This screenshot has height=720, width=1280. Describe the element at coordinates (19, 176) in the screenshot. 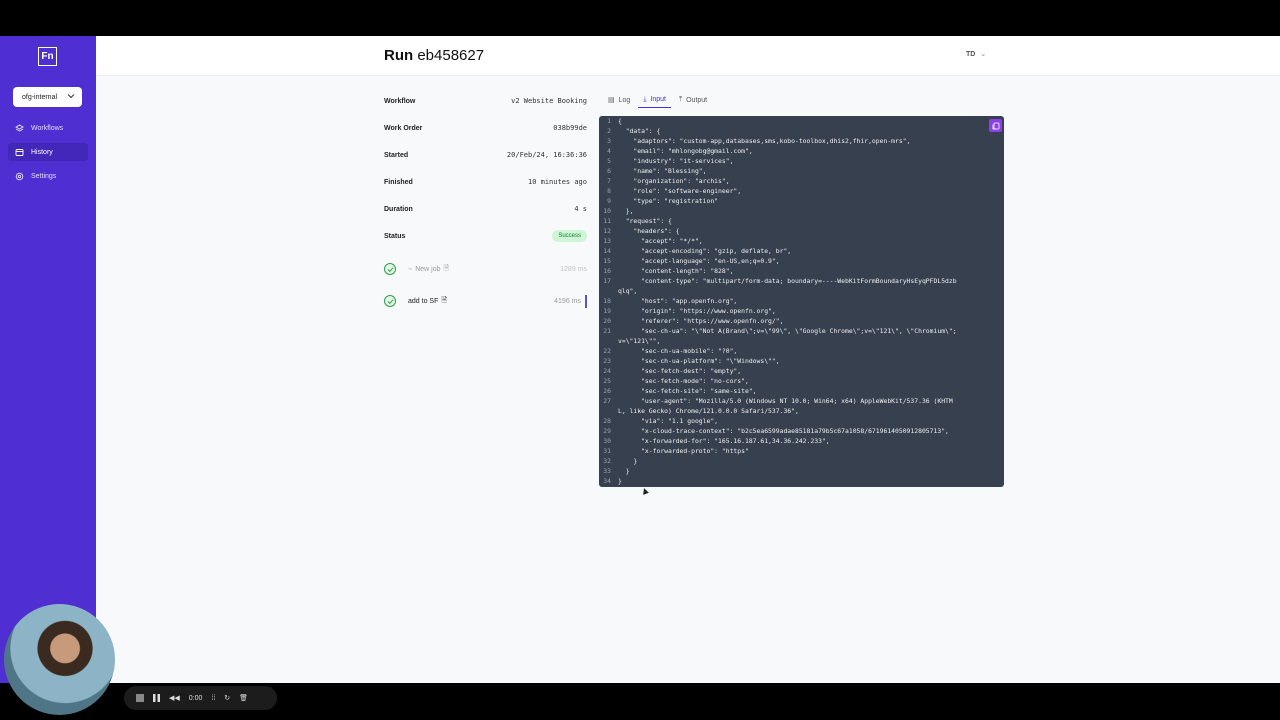

I see `gear-icon` at that location.